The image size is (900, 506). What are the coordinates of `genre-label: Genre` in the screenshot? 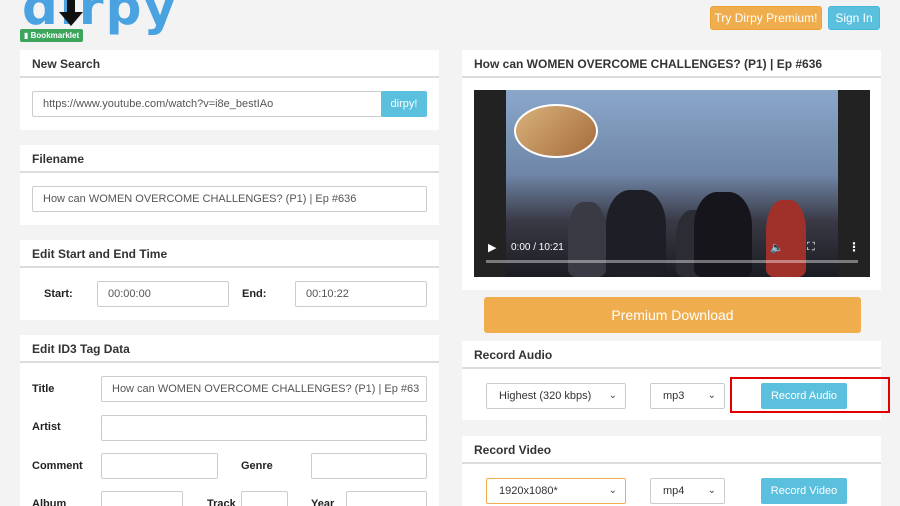 It's located at (257, 466).